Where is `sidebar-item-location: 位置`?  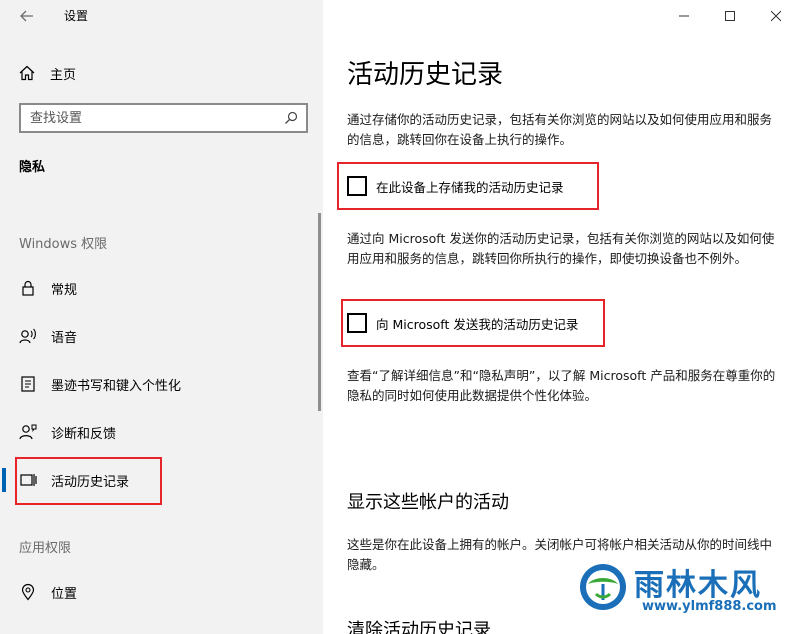 sidebar-item-location: 位置 is located at coordinates (161, 592).